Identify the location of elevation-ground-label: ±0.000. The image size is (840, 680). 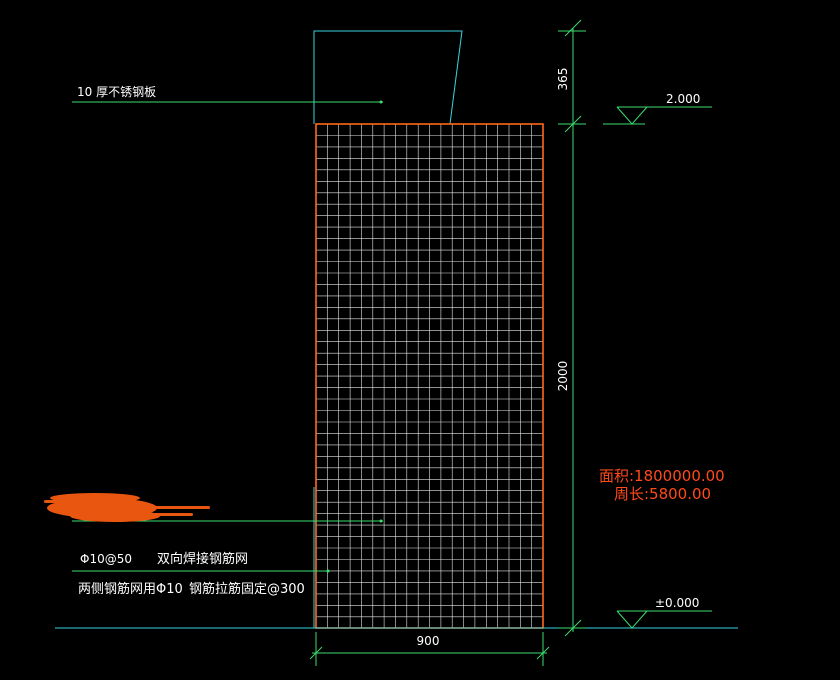
(677, 603).